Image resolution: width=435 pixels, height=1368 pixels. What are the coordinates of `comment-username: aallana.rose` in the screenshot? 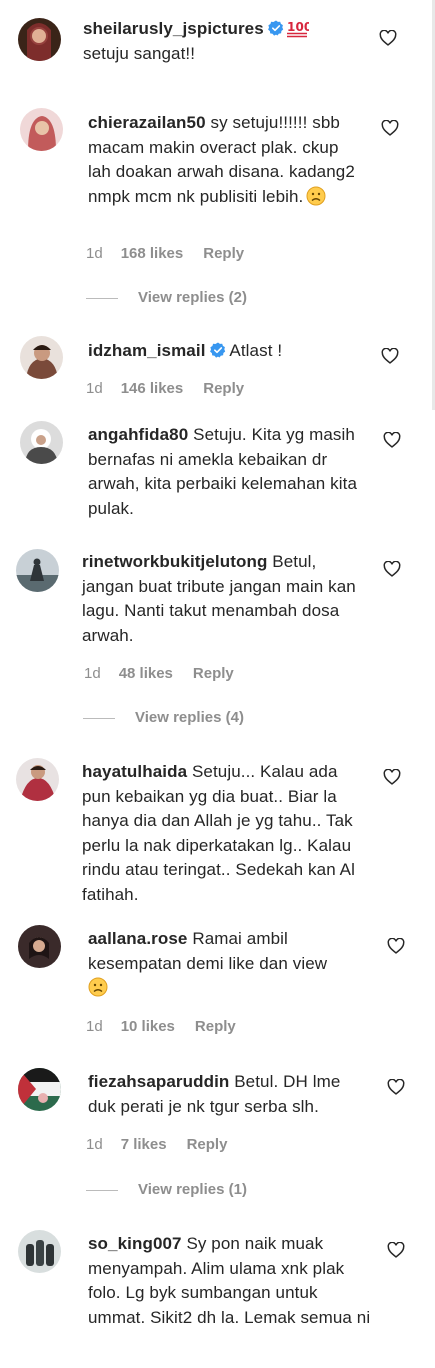 It's located at (137, 938).